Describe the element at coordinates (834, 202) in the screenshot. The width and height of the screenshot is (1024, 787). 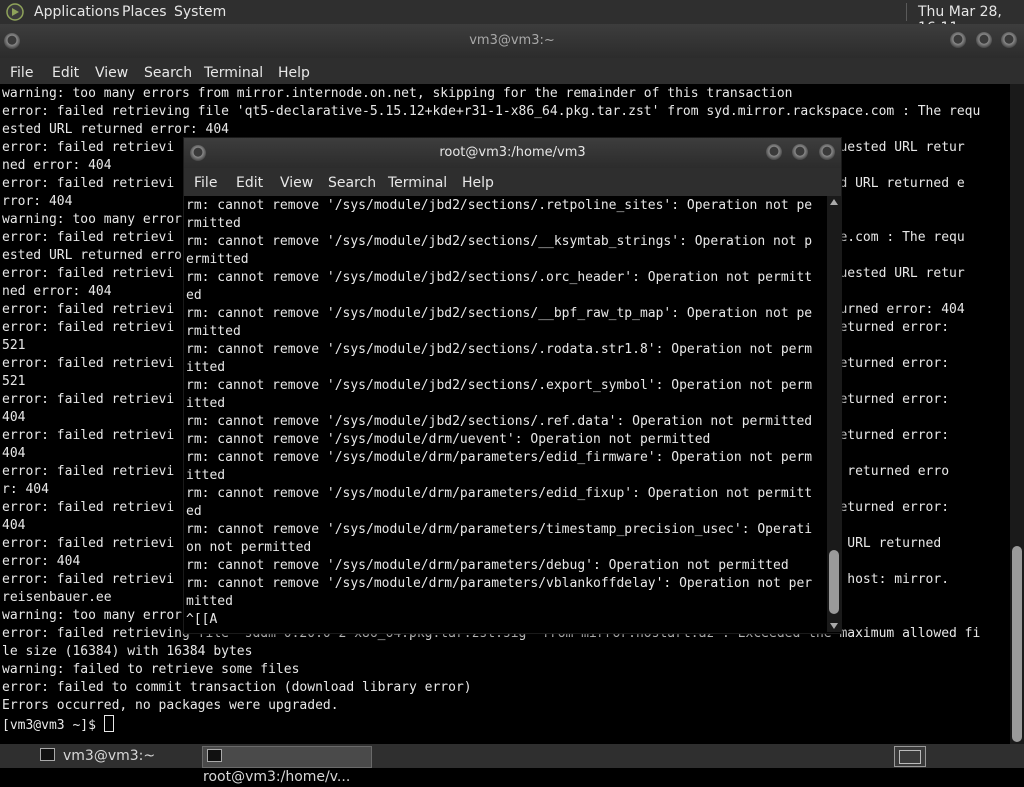
I see `scroll-up-arrow-icon` at that location.